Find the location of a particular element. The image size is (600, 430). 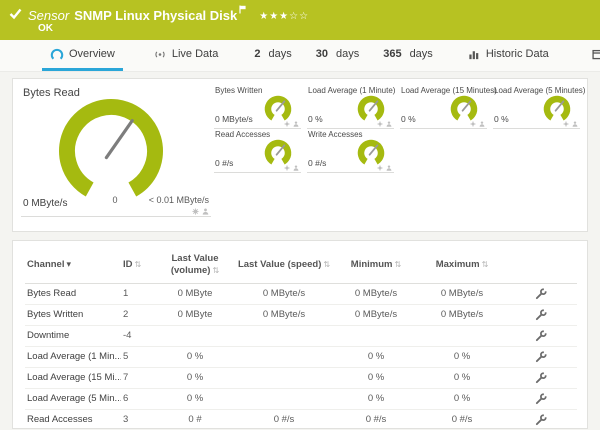

gauge-card-load-15min: Load Average (15 Minutes) 0 % is located at coordinates (448, 107).